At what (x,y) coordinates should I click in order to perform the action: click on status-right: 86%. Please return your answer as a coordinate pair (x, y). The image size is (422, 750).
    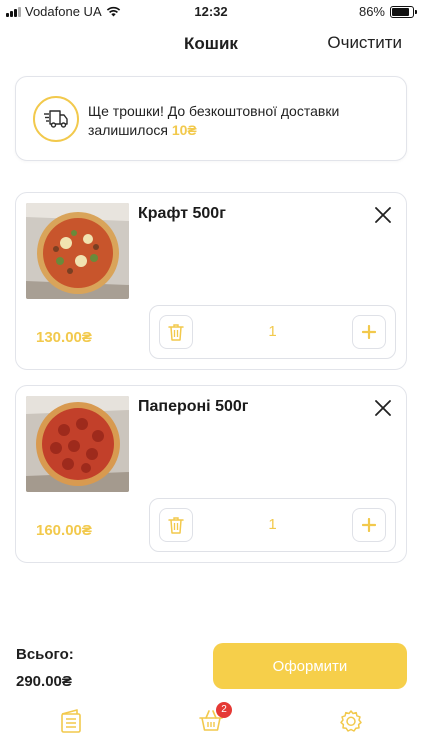
    Looking at the image, I should click on (387, 11).